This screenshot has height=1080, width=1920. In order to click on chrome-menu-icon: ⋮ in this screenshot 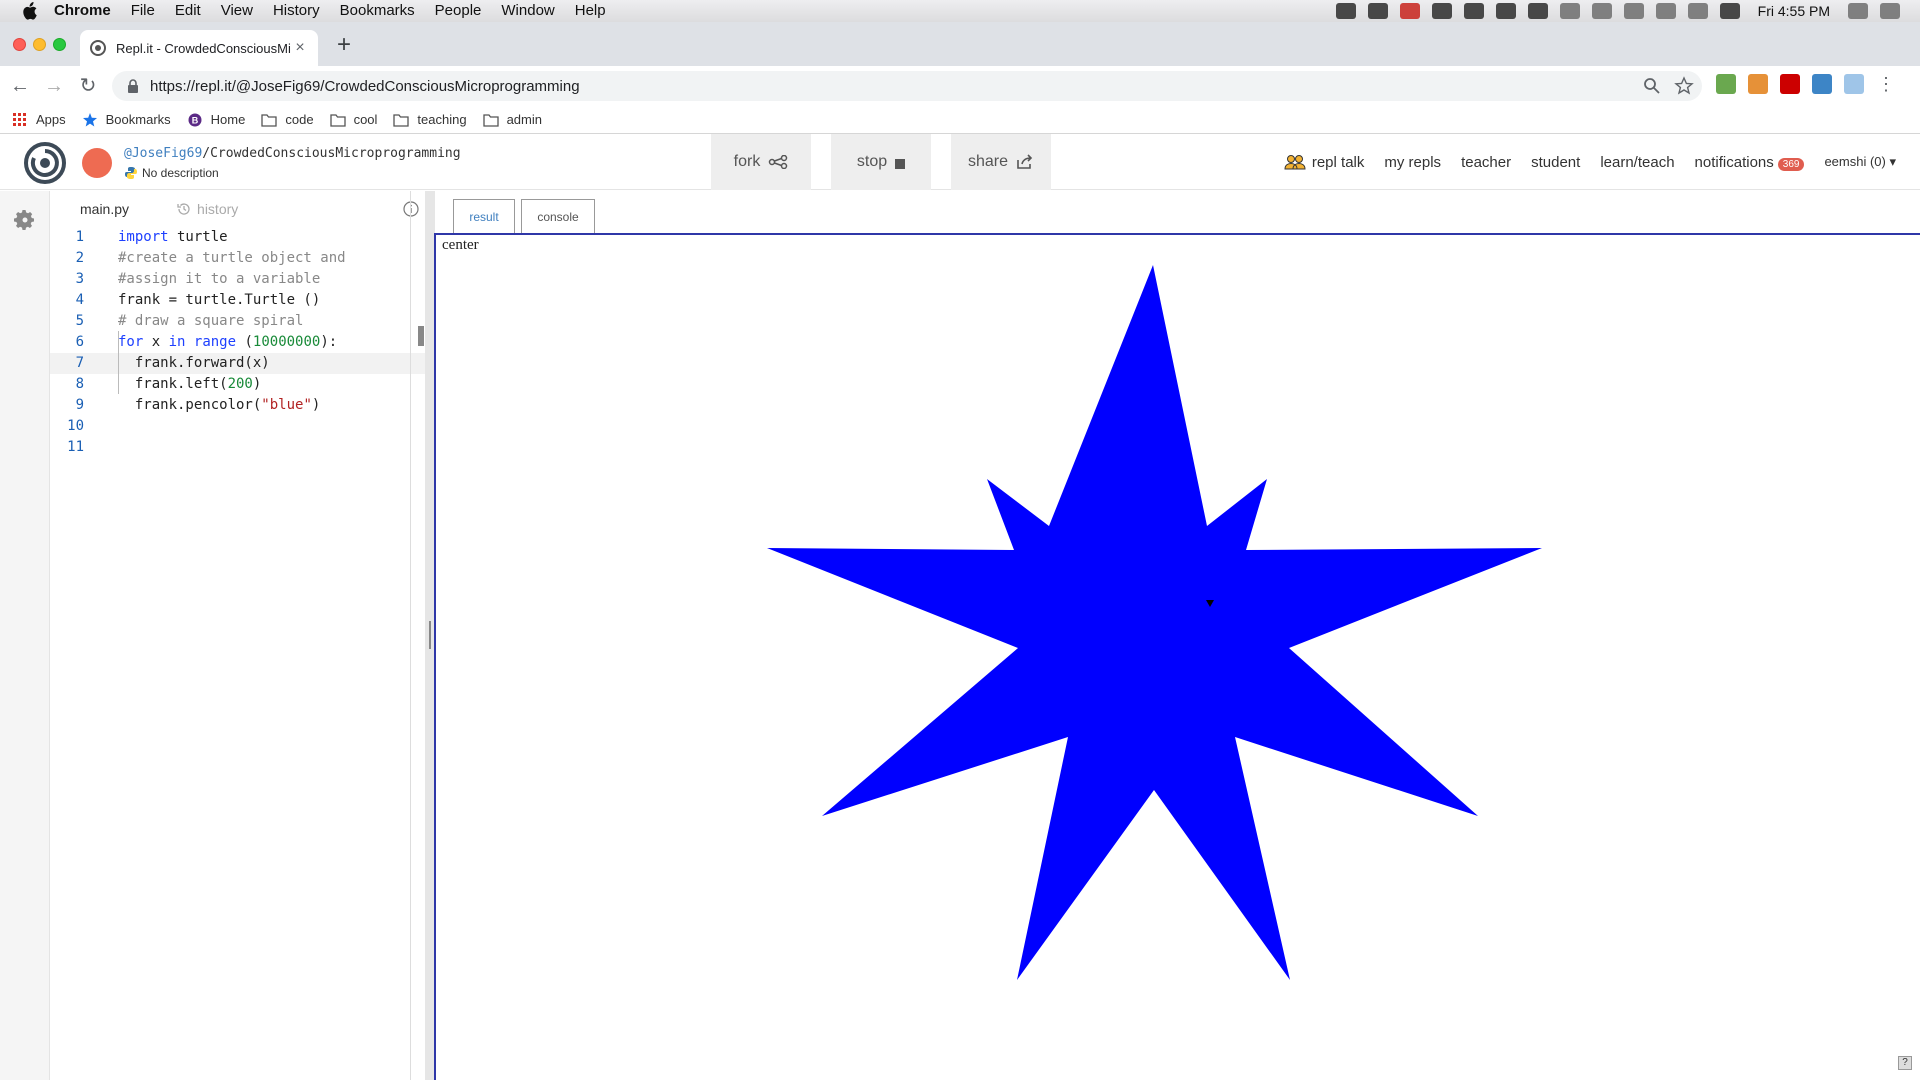, I will do `click(1886, 84)`.